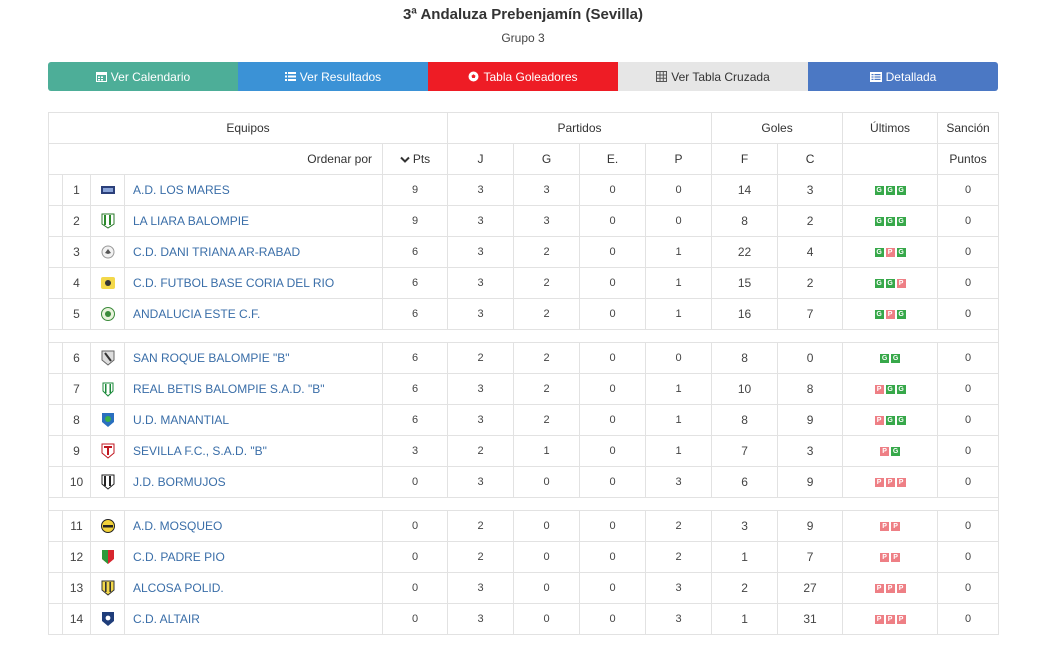 This screenshot has height=655, width=1046. Describe the element at coordinates (810, 283) in the screenshot. I see `goals-against: 2` at that location.